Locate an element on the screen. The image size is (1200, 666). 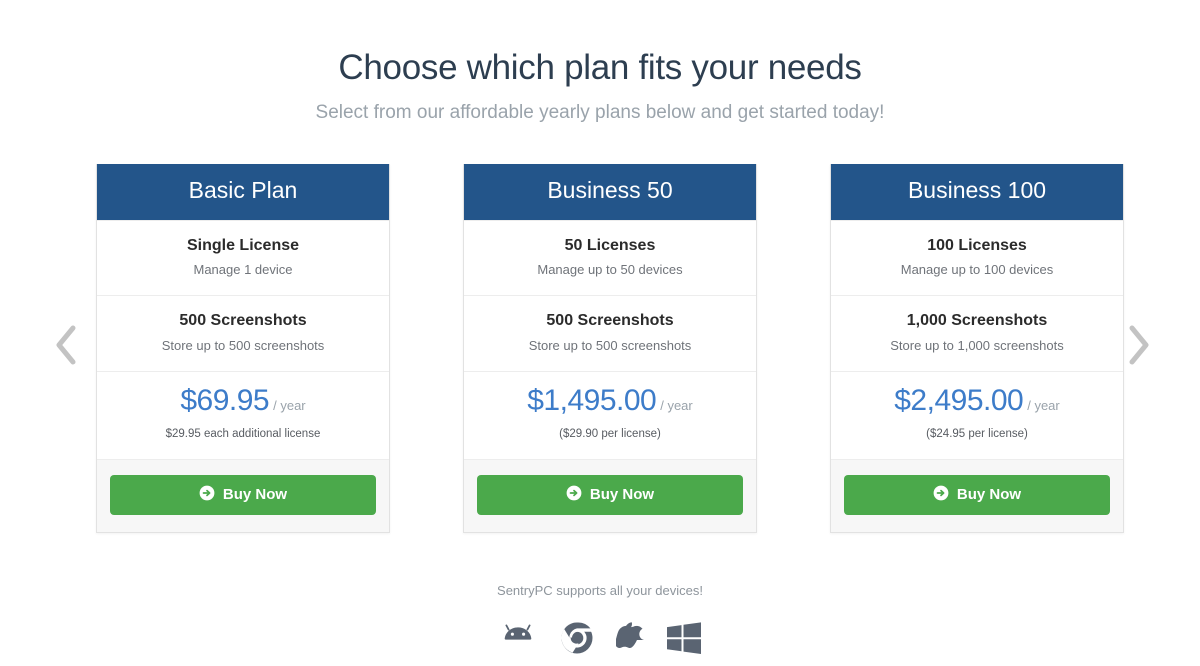
windows-icon is located at coordinates (684, 638).